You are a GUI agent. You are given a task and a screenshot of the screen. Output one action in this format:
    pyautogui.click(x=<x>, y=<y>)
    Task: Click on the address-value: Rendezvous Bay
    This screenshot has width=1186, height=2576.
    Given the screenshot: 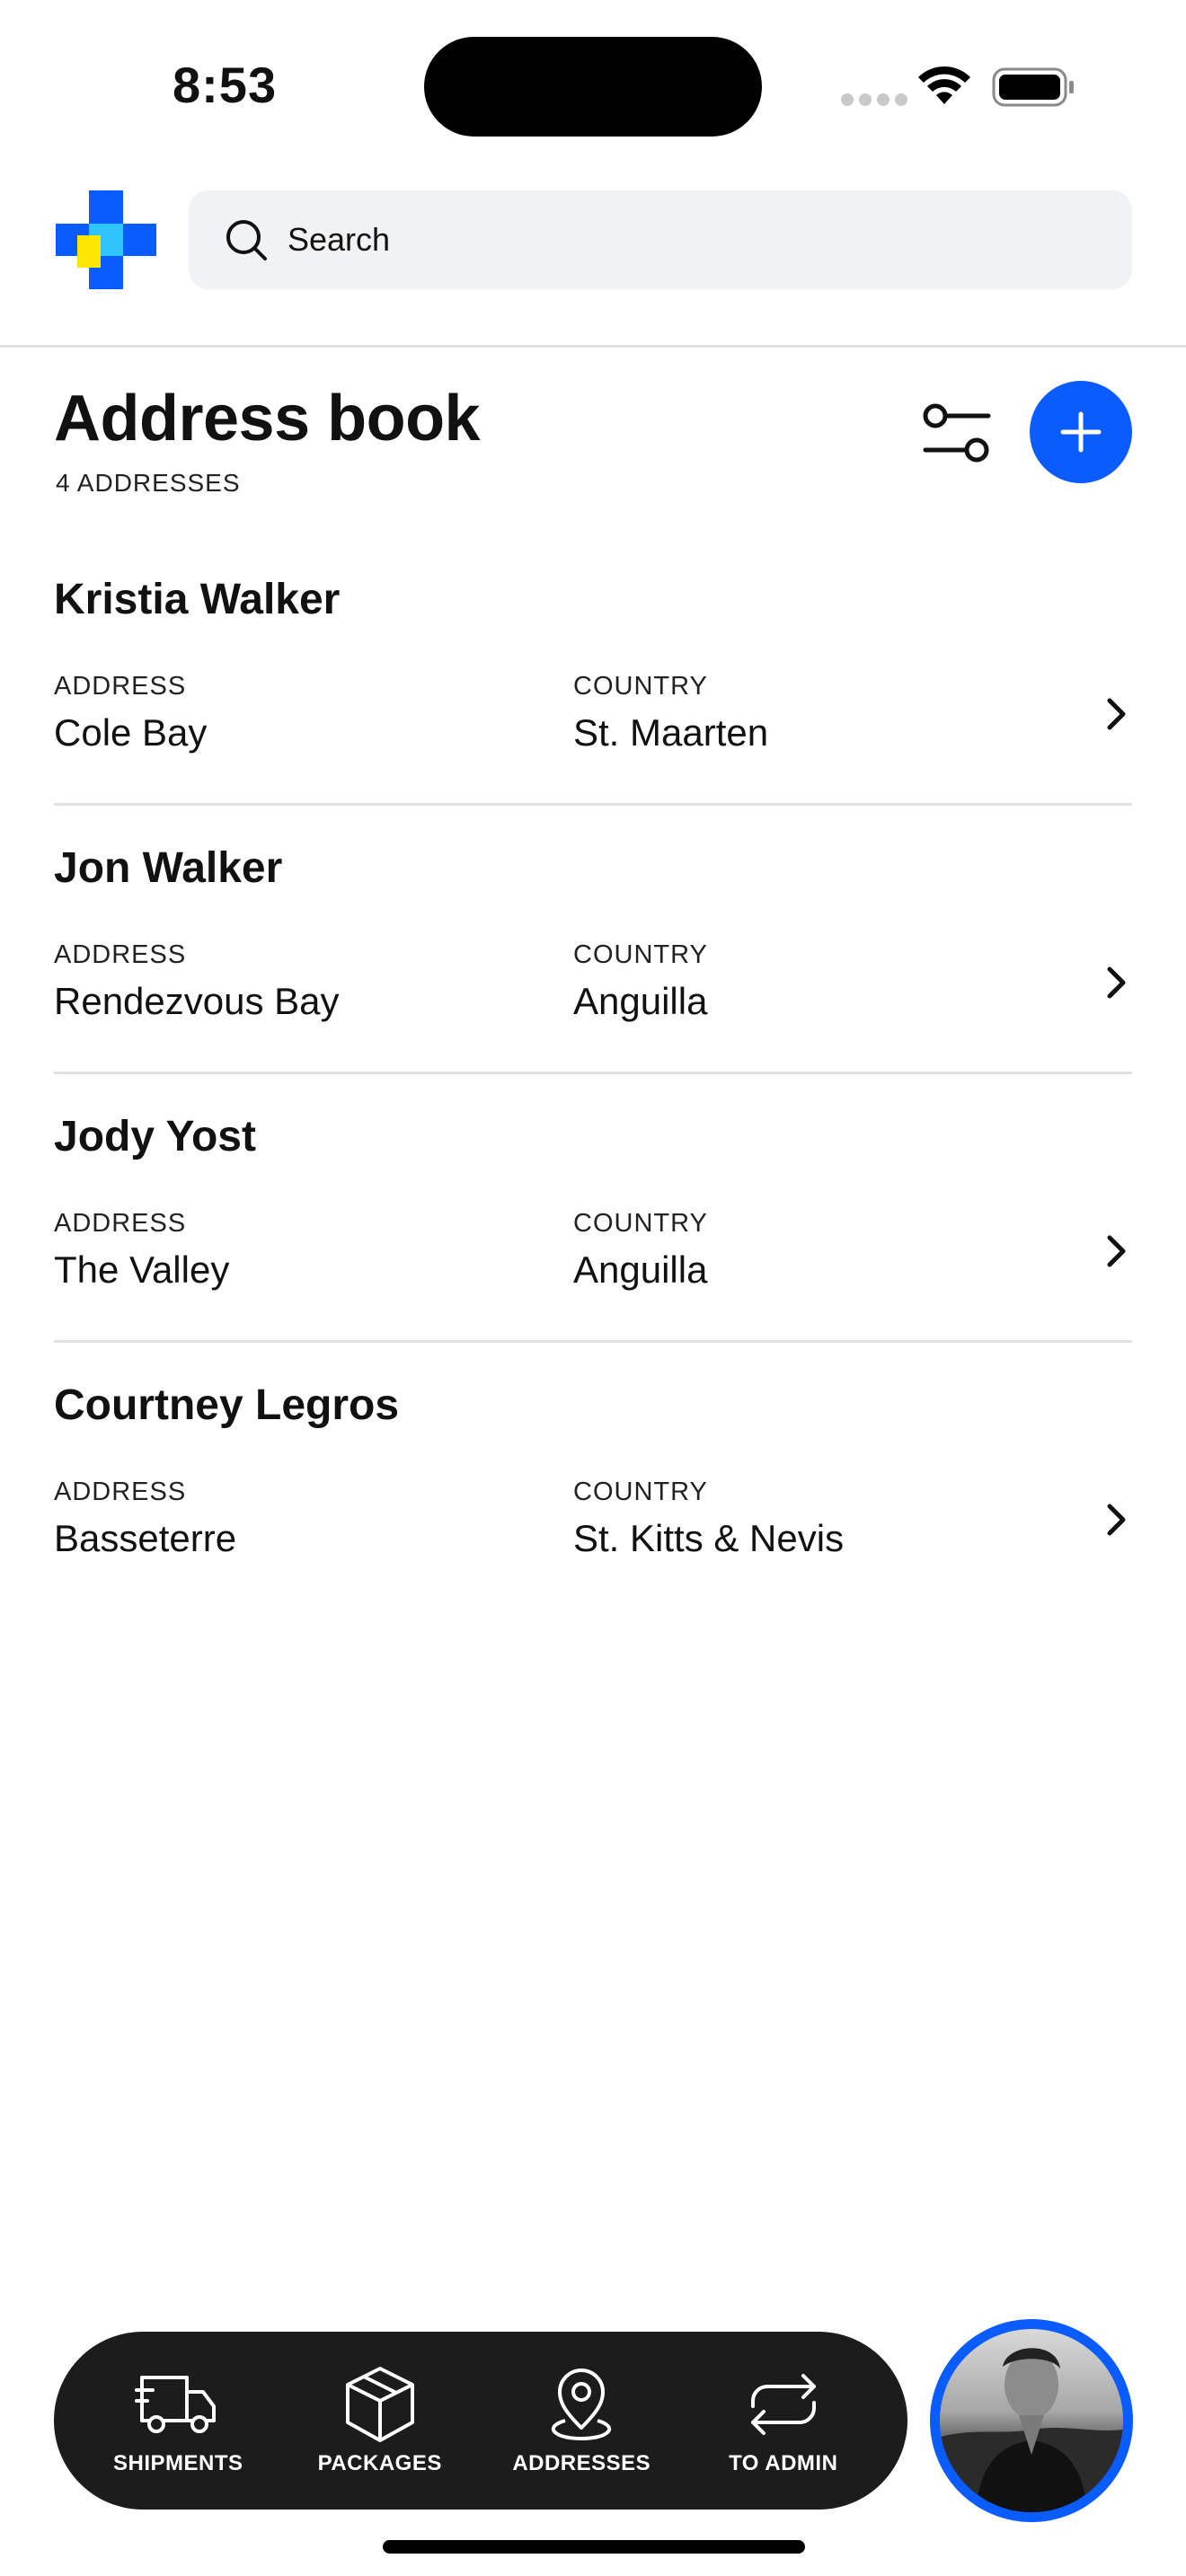 What is the action you would take?
    pyautogui.click(x=197, y=1001)
    